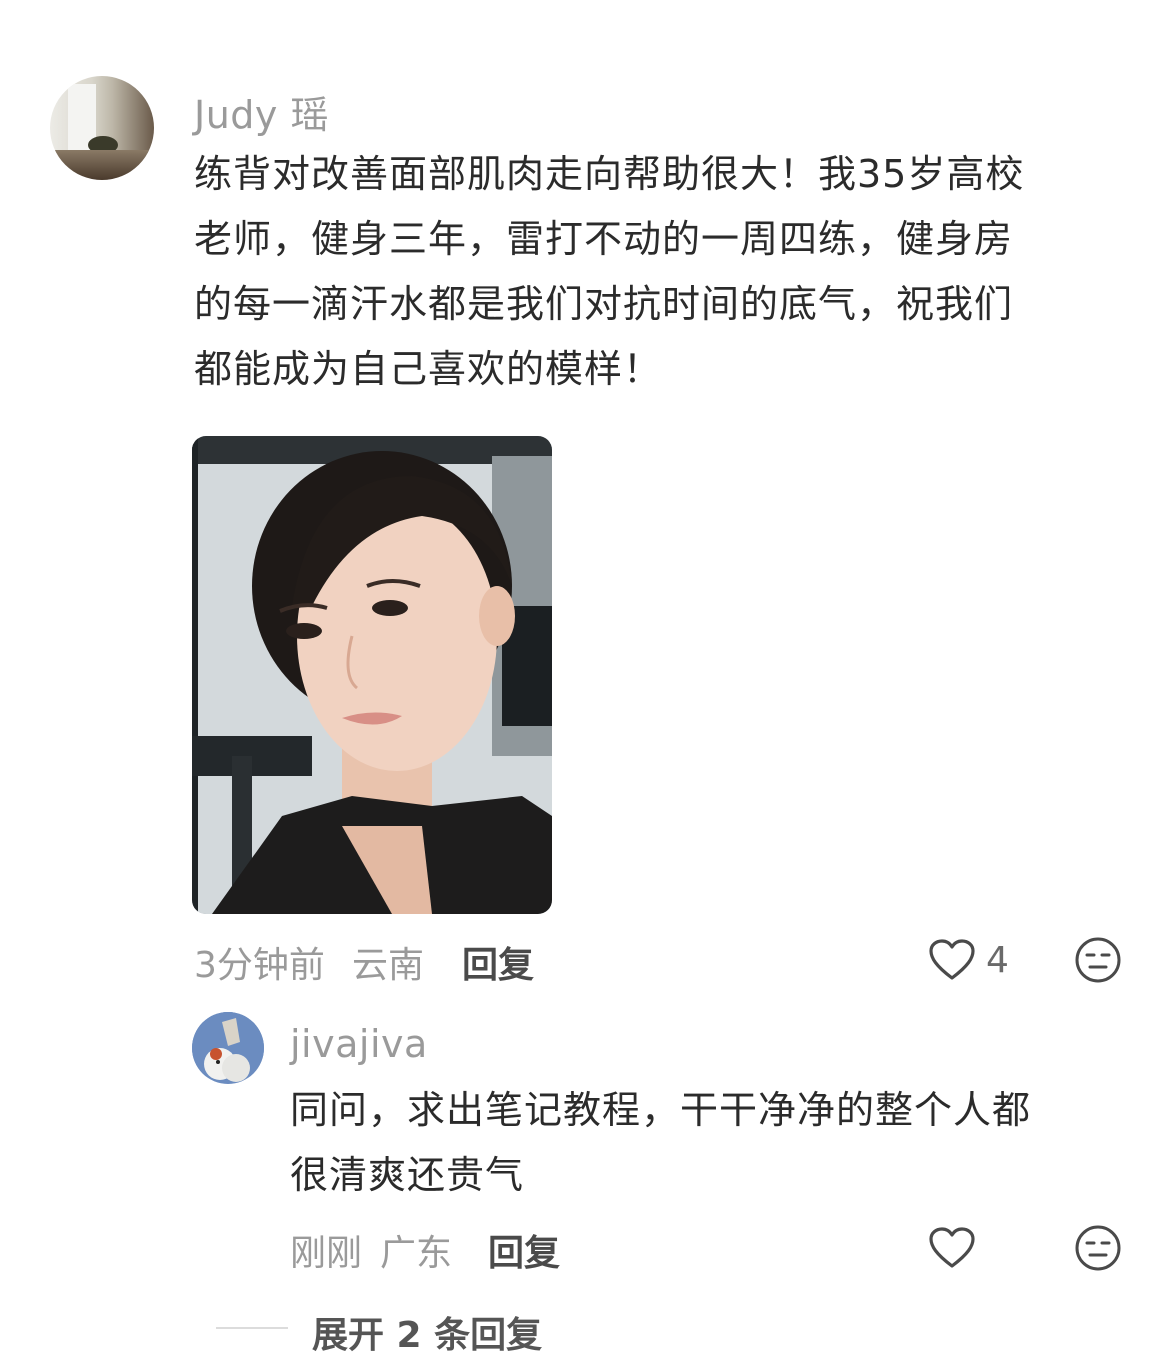 The image size is (1170, 1358). I want to click on comment-location: 云南, so click(388, 965).